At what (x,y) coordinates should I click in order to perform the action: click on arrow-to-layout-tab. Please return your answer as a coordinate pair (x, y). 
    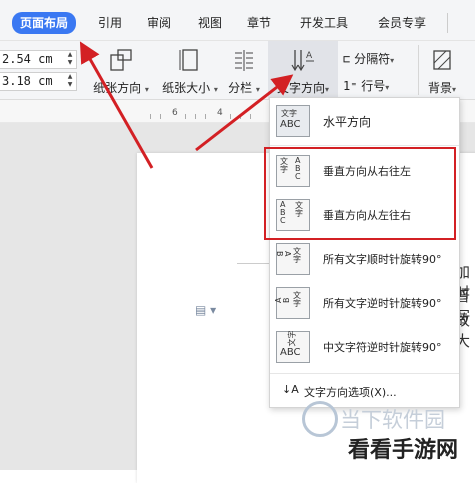
    Looking at the image, I should click on (116, 105).